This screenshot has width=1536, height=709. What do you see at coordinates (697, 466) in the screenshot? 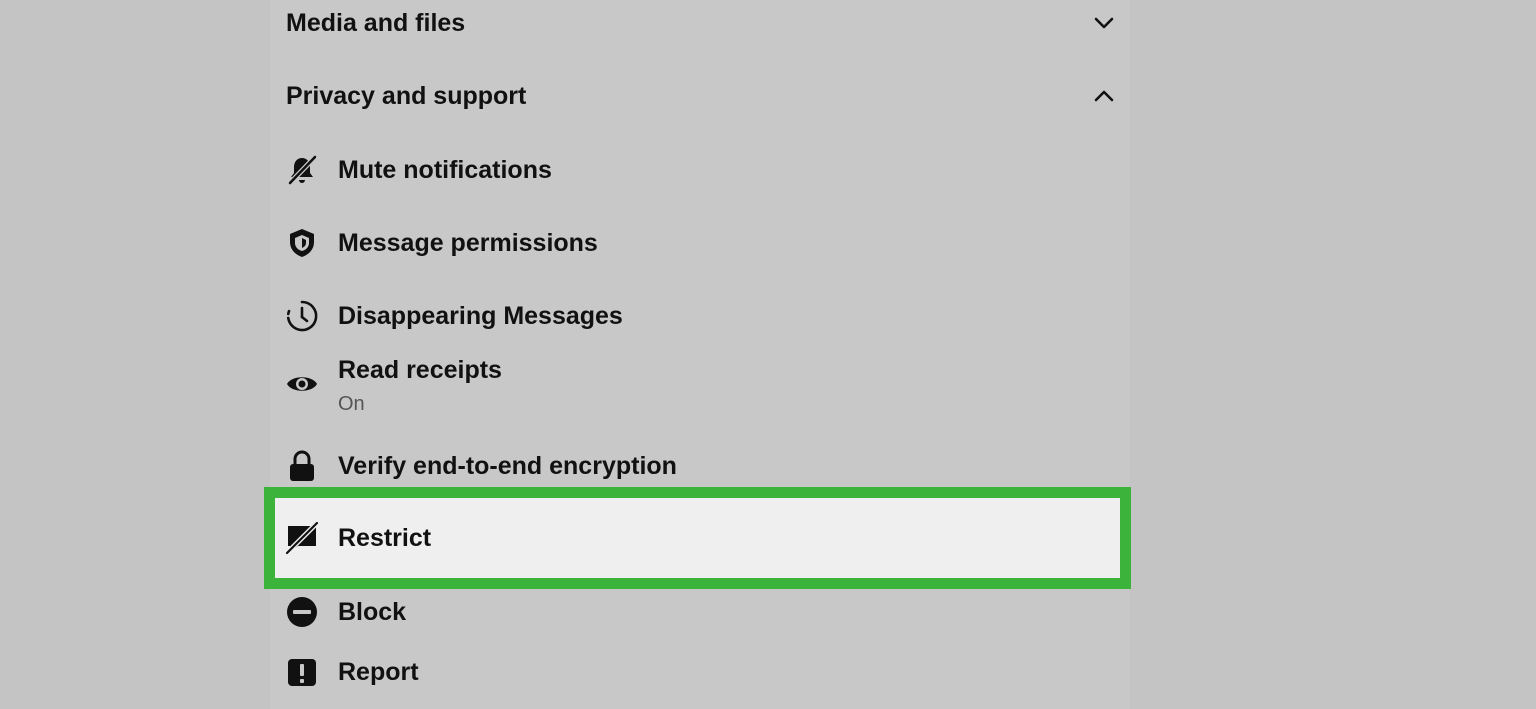
I see `verify-encryption-item: Verify end-to-end encryption` at bounding box center [697, 466].